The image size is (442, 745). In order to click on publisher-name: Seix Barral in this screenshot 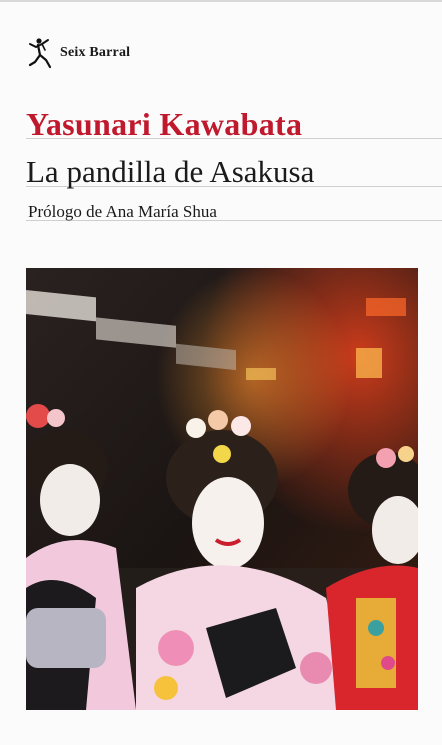, I will do `click(95, 52)`.